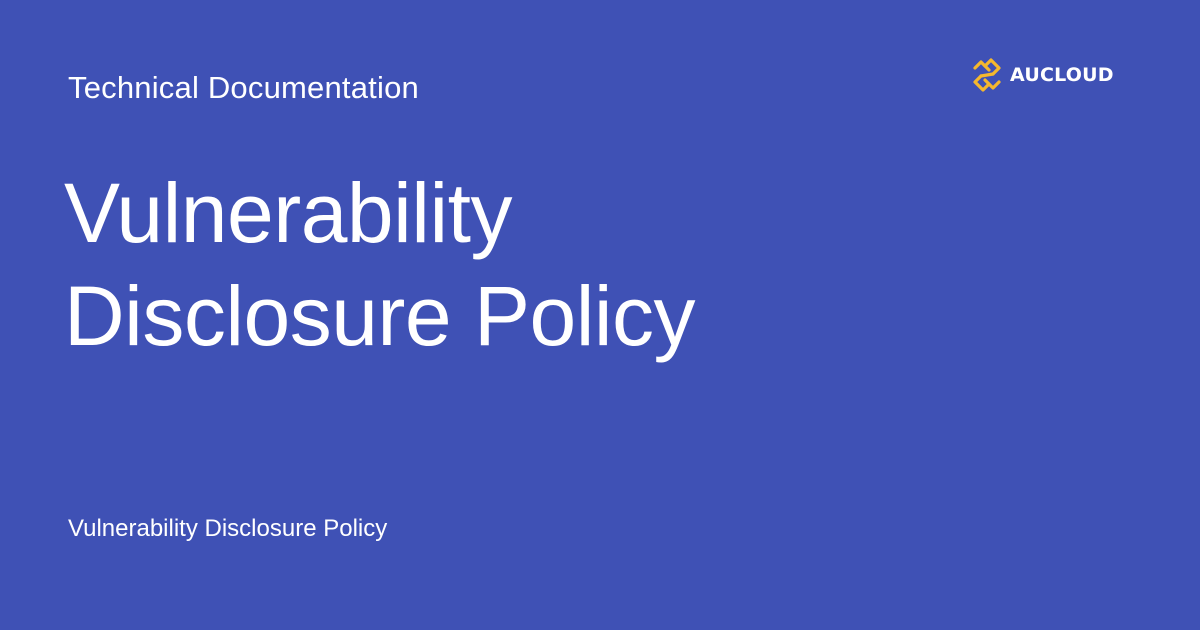 The image size is (1200, 630). I want to click on footer-caption: Vulnerability Disclosure Policy, so click(228, 528).